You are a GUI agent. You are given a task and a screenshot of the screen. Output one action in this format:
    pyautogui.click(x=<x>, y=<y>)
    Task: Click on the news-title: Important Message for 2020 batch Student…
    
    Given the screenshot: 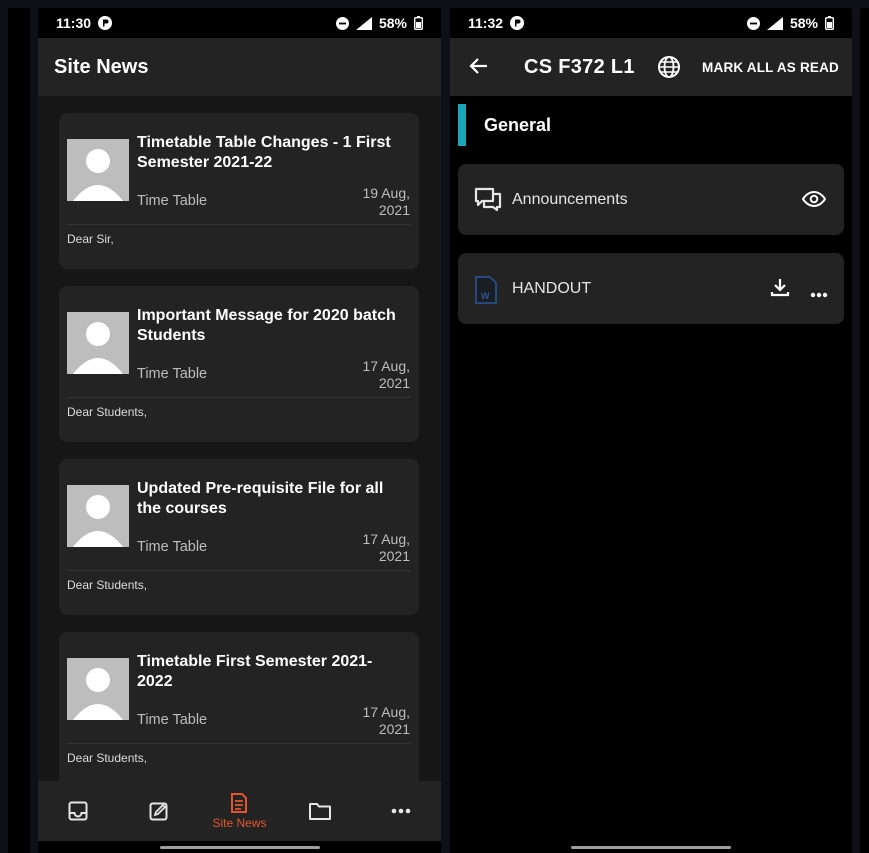 What is the action you would take?
    pyautogui.click(x=266, y=325)
    